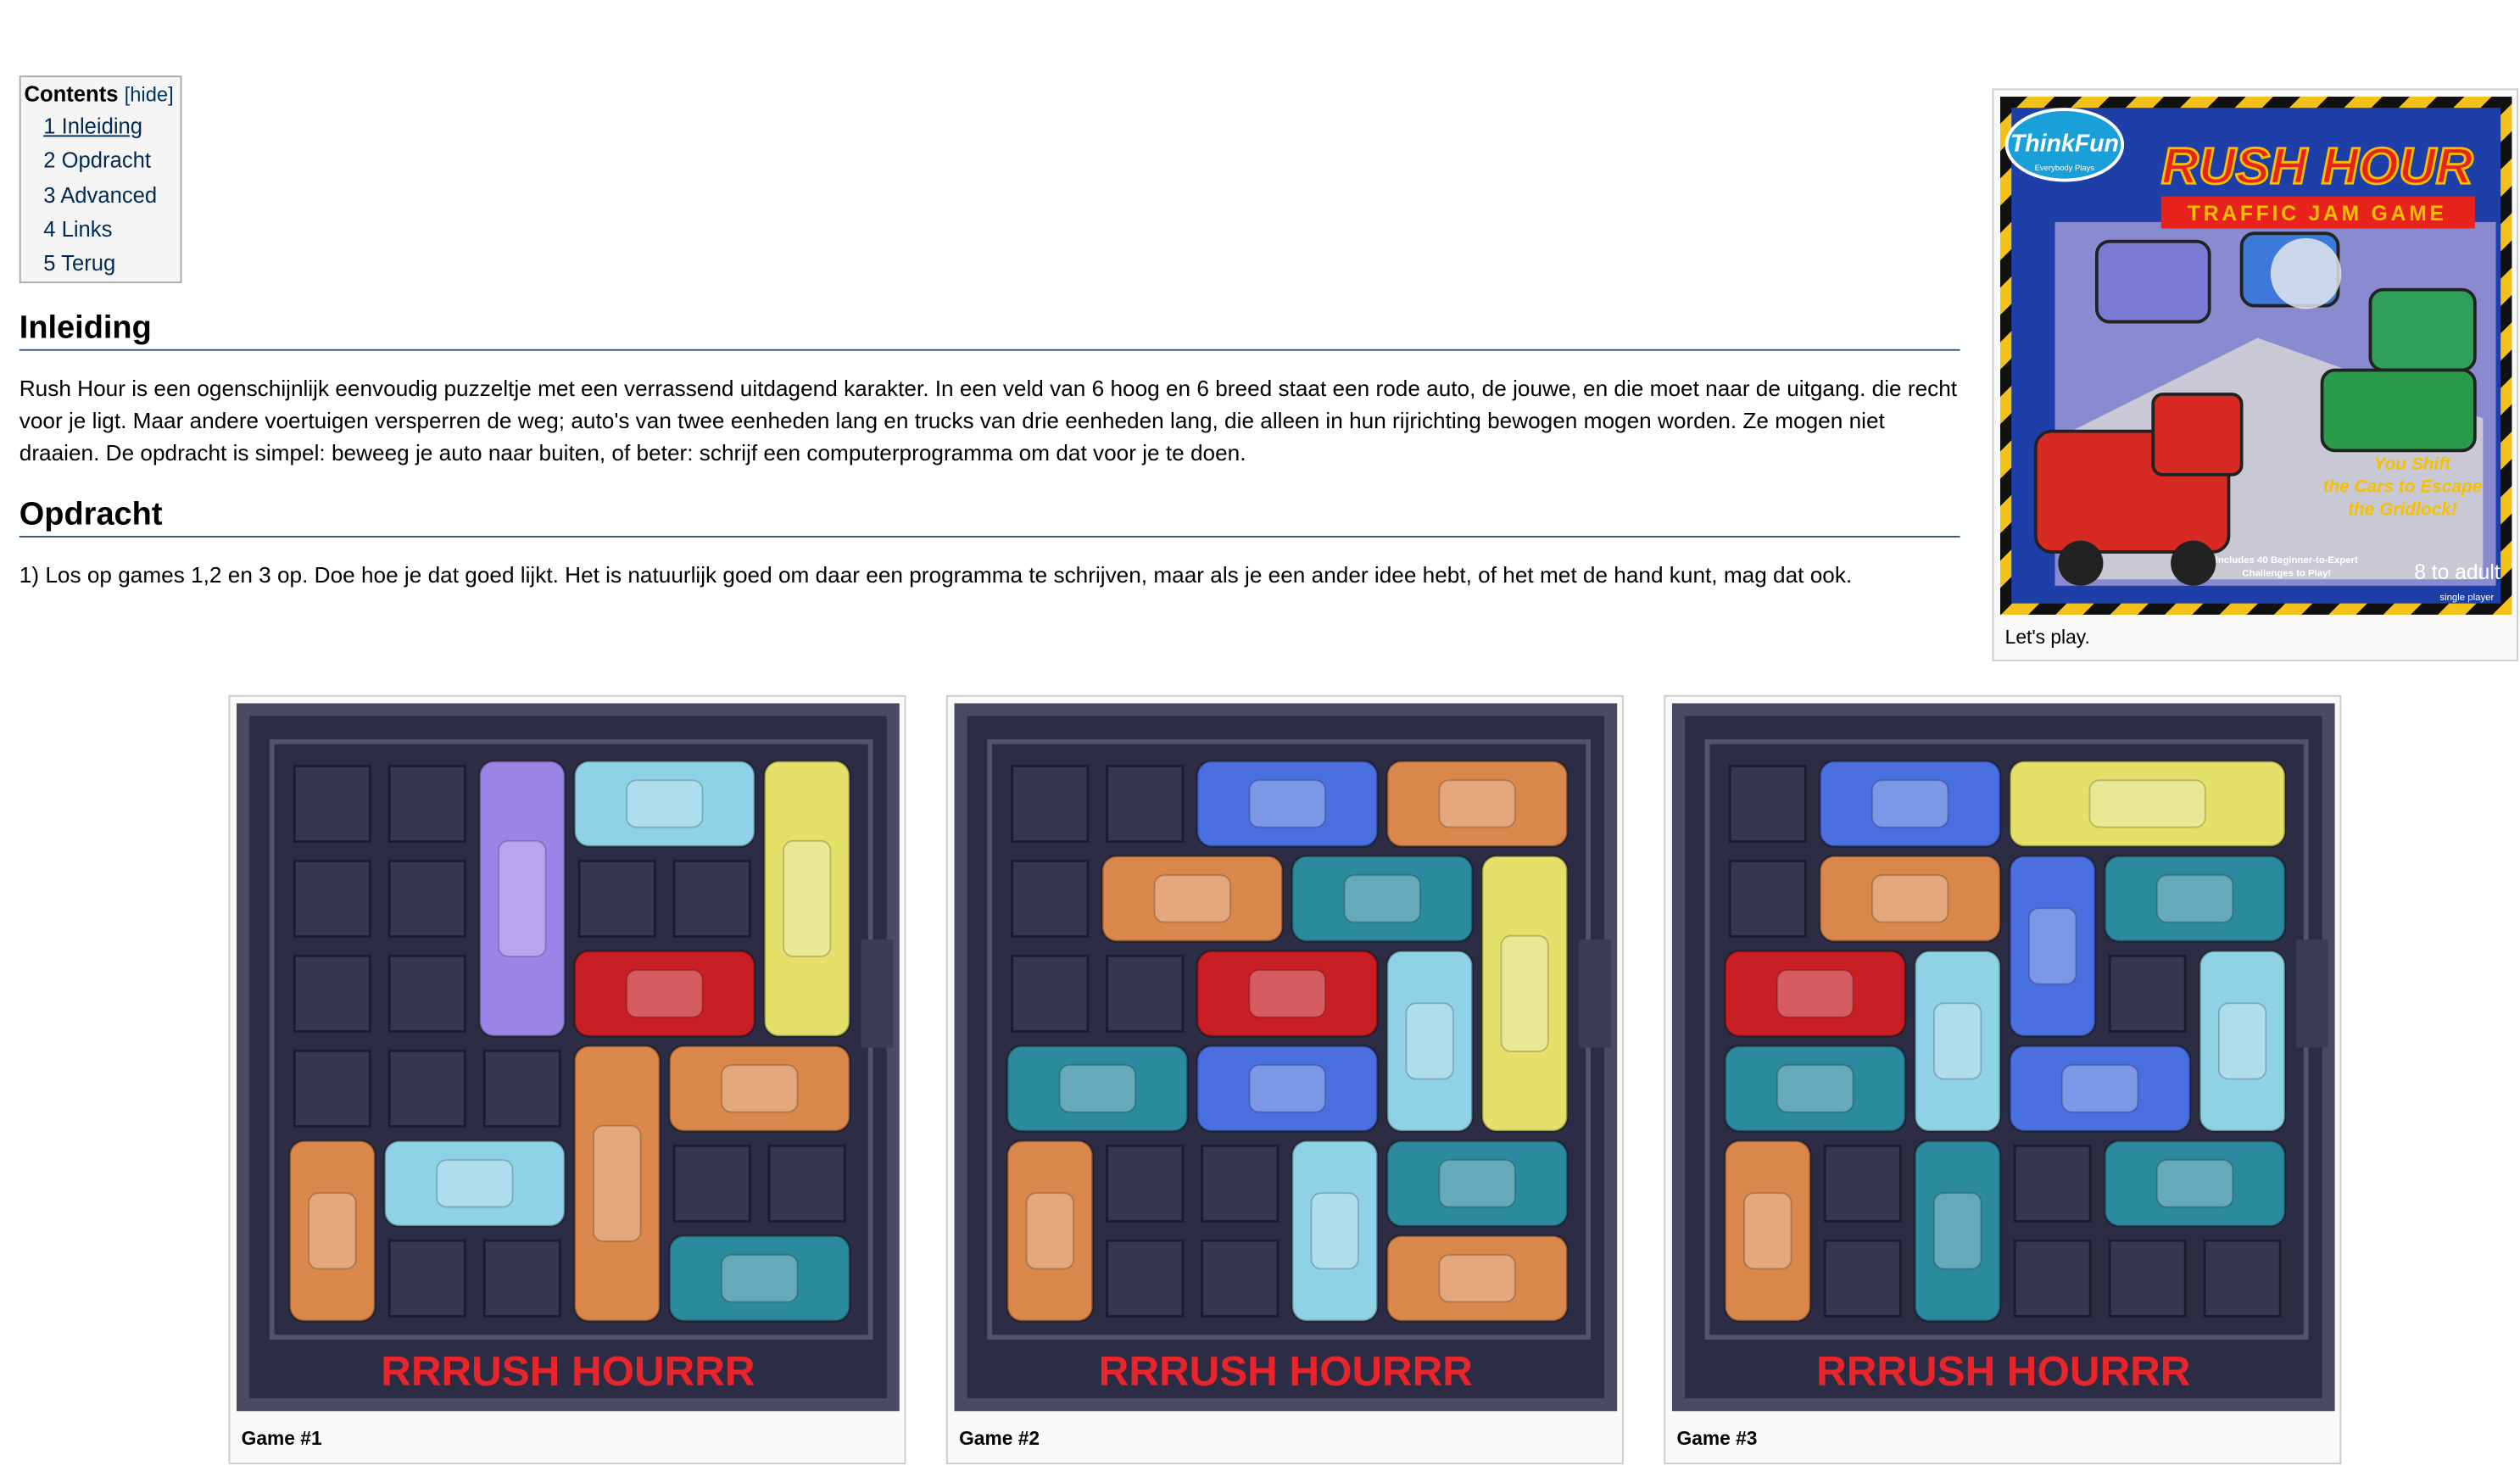  Describe the element at coordinates (100, 195) in the screenshot. I see `toc-link: 3 Advanced` at that location.